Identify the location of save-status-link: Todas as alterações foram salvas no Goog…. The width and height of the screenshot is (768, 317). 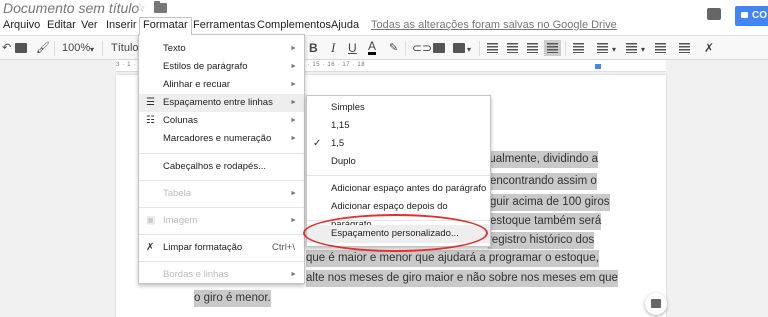
(494, 25).